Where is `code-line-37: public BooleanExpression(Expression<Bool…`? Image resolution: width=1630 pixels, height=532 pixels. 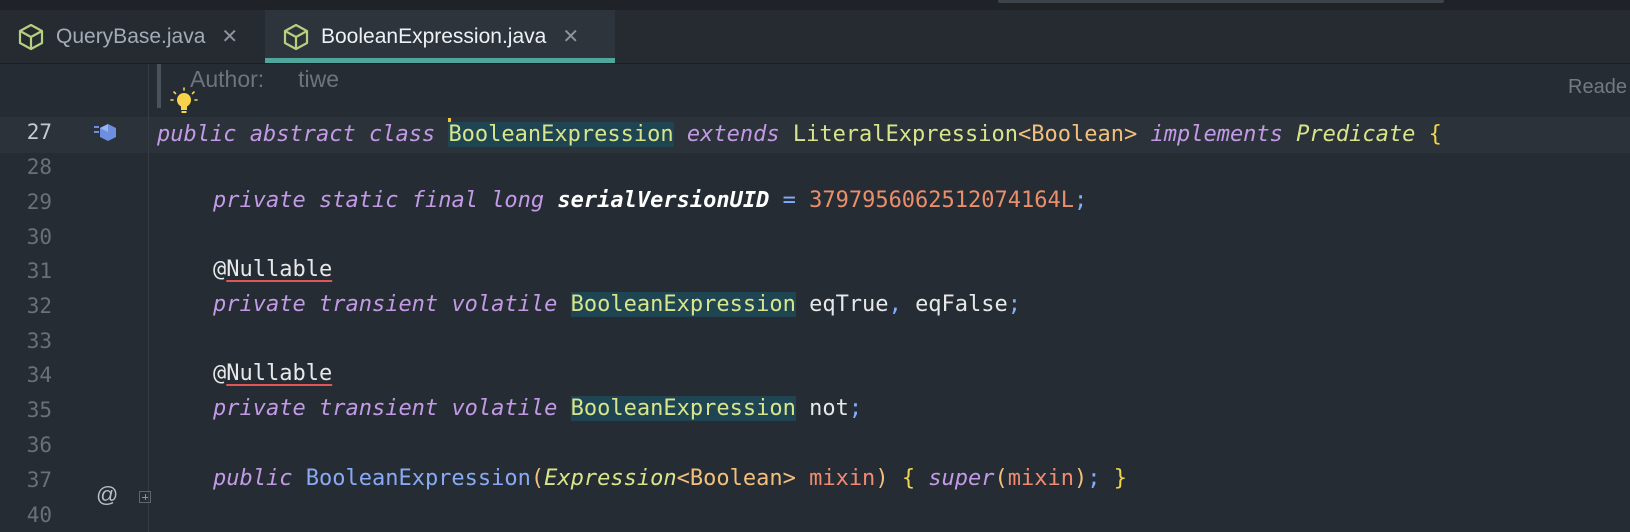
code-line-37: public BooleanExpression(Expression<Bool… is located at coordinates (670, 478).